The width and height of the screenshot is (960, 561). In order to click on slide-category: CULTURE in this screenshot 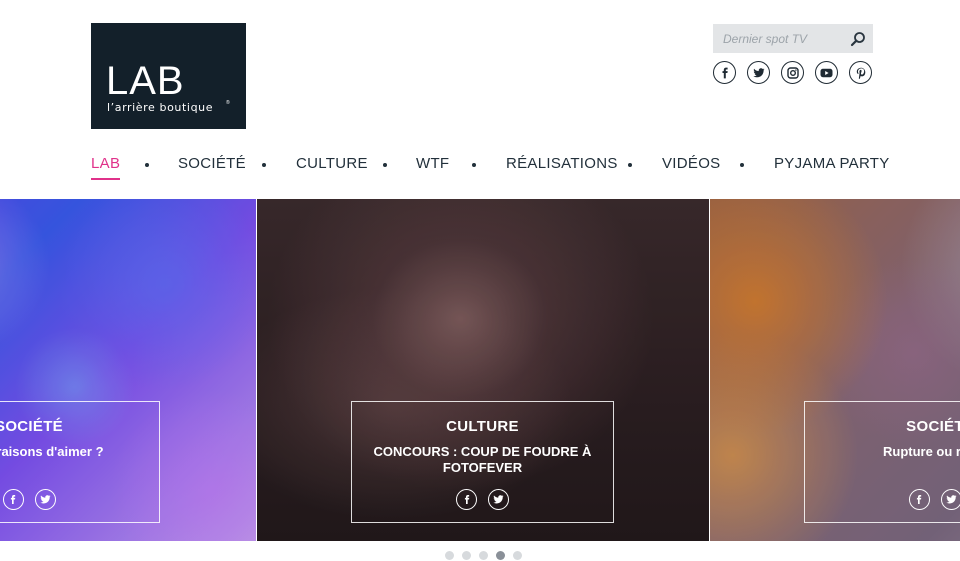, I will do `click(482, 426)`.